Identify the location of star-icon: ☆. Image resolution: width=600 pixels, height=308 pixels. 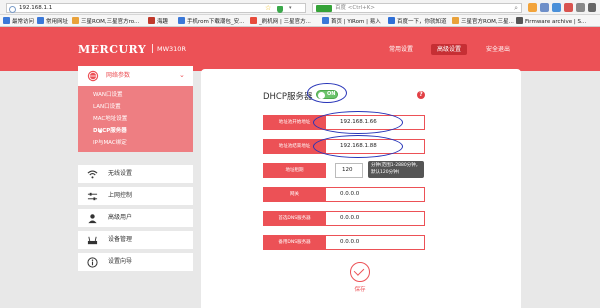
(268, 8).